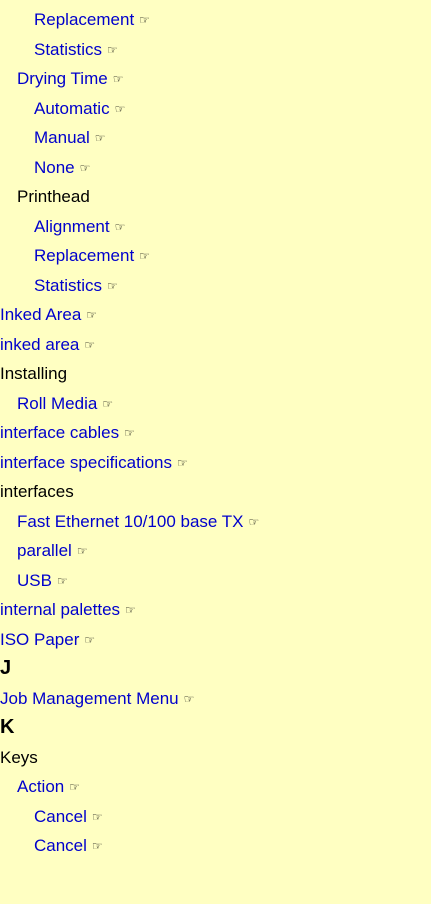 The image size is (431, 904). What do you see at coordinates (7, 727) in the screenshot?
I see `index-letter-label: K` at bounding box center [7, 727].